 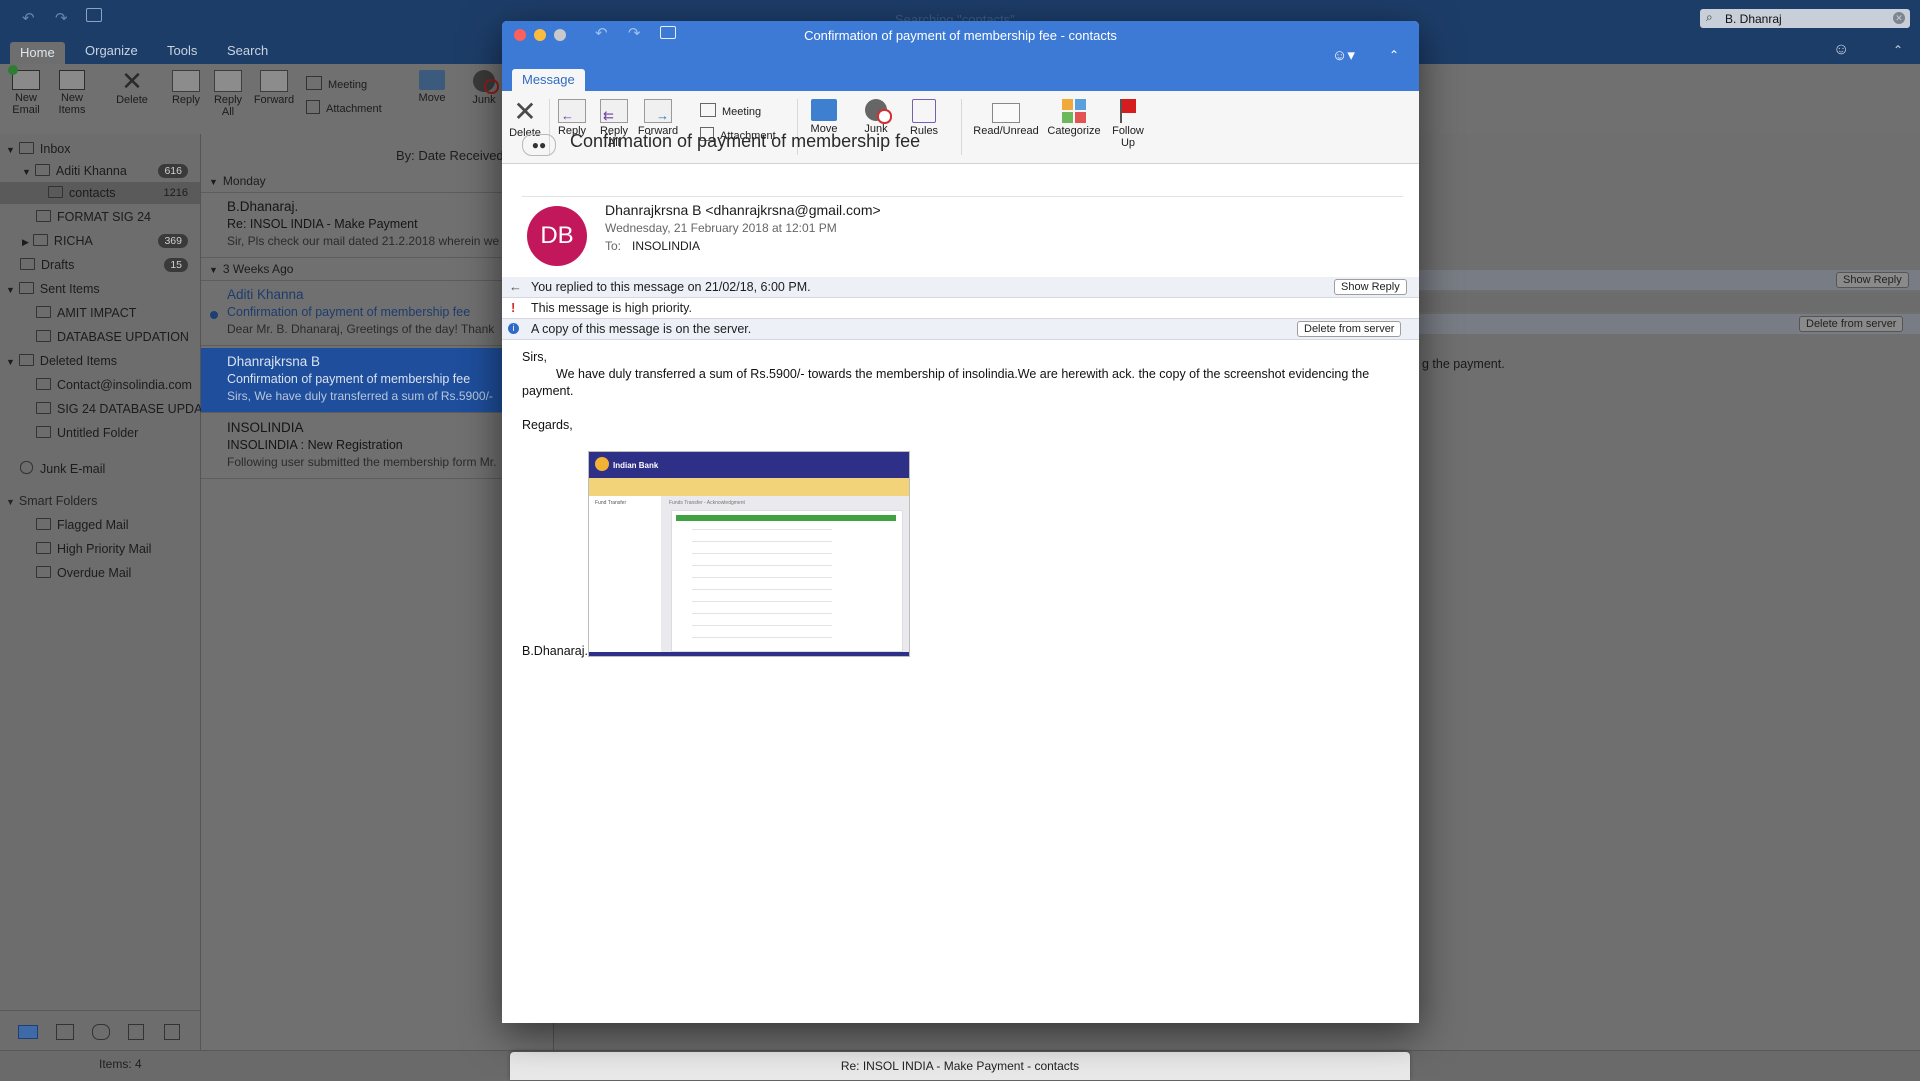 I want to click on calendar-module-icon, so click(x=65, y=1032).